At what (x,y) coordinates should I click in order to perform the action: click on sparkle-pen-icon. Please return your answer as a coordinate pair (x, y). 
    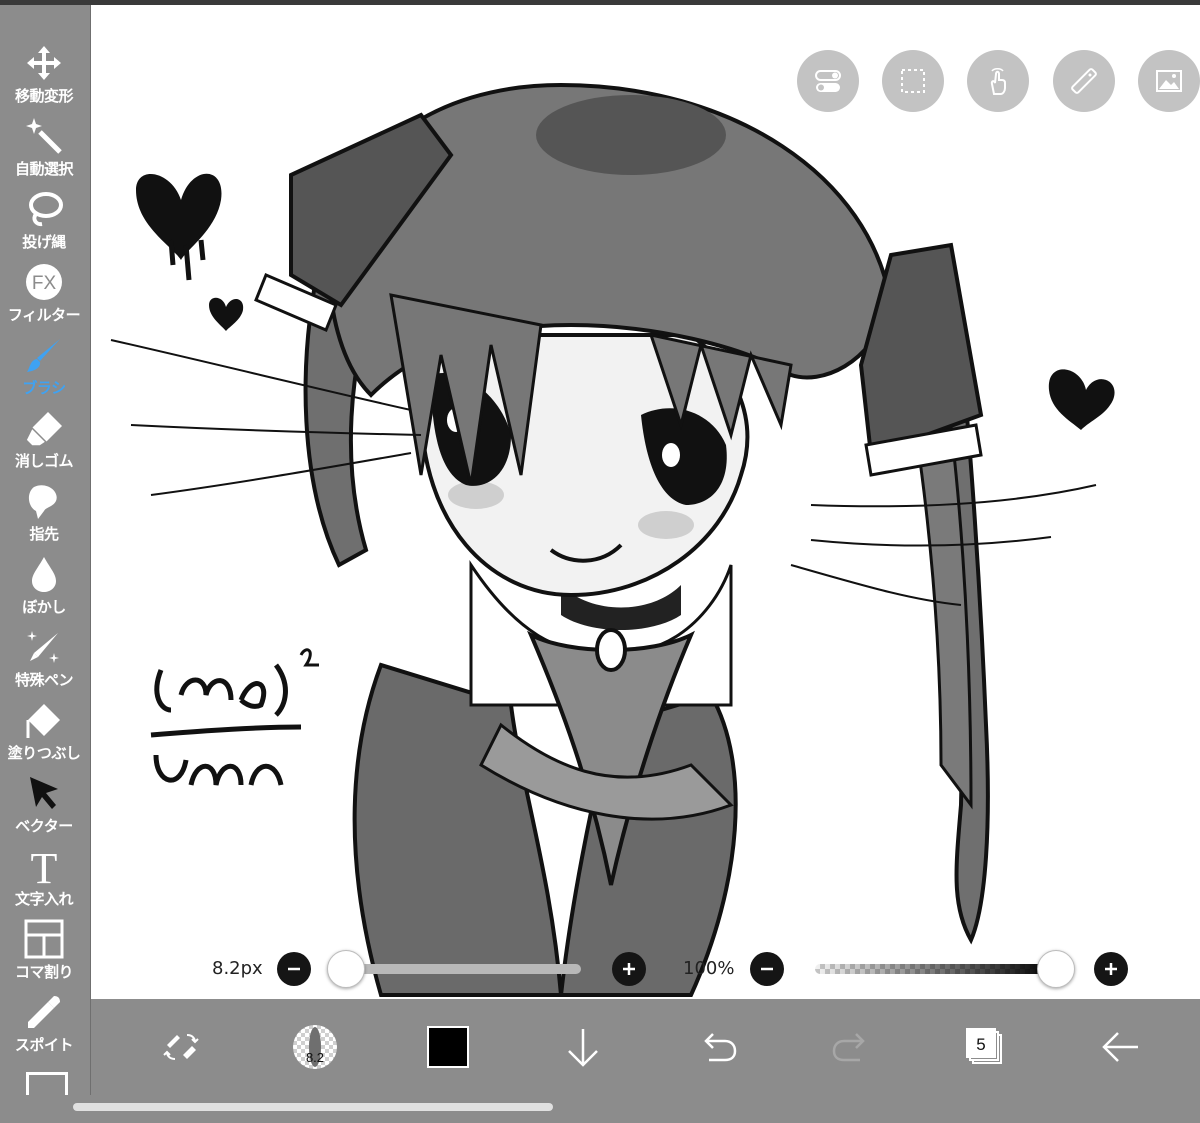
    Looking at the image, I should click on (43, 647).